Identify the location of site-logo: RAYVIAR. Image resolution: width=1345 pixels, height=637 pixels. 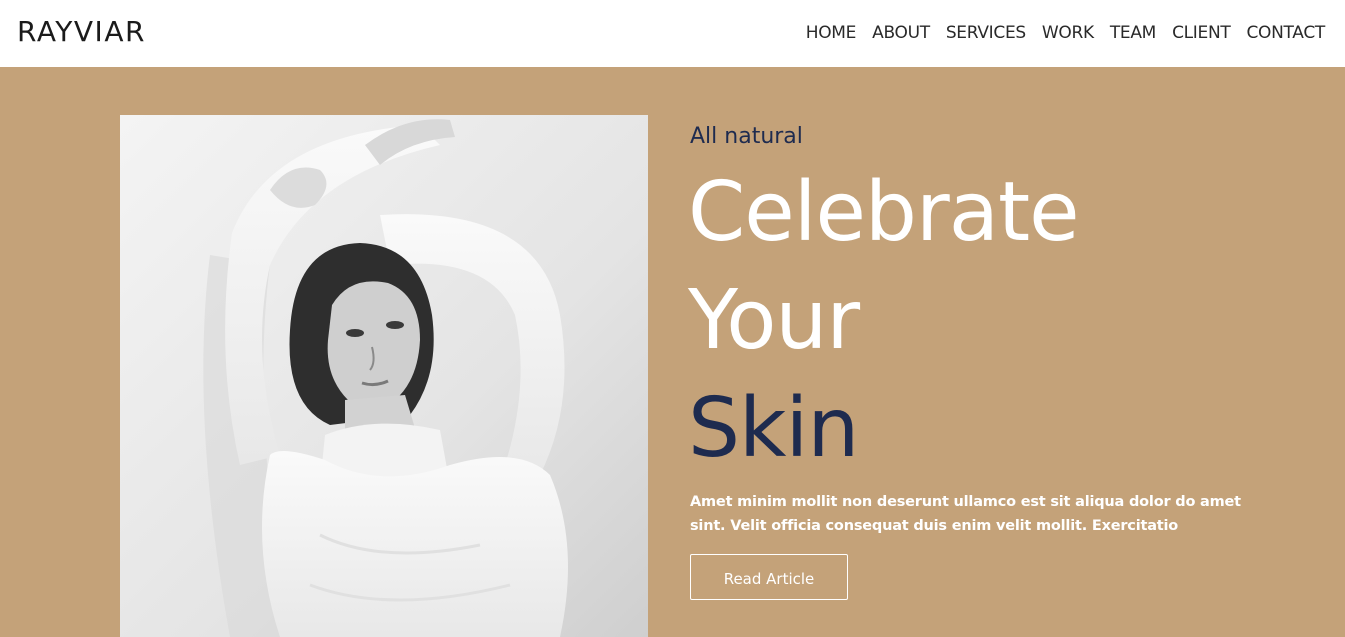
(81, 32).